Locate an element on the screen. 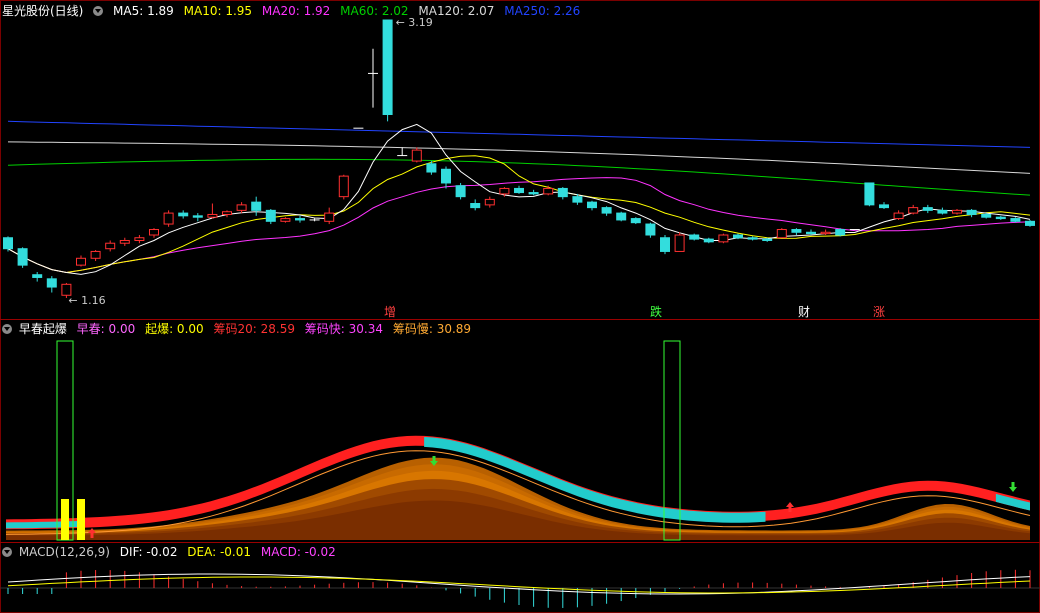  indicator1-toggle-icon is located at coordinates (7, 329).